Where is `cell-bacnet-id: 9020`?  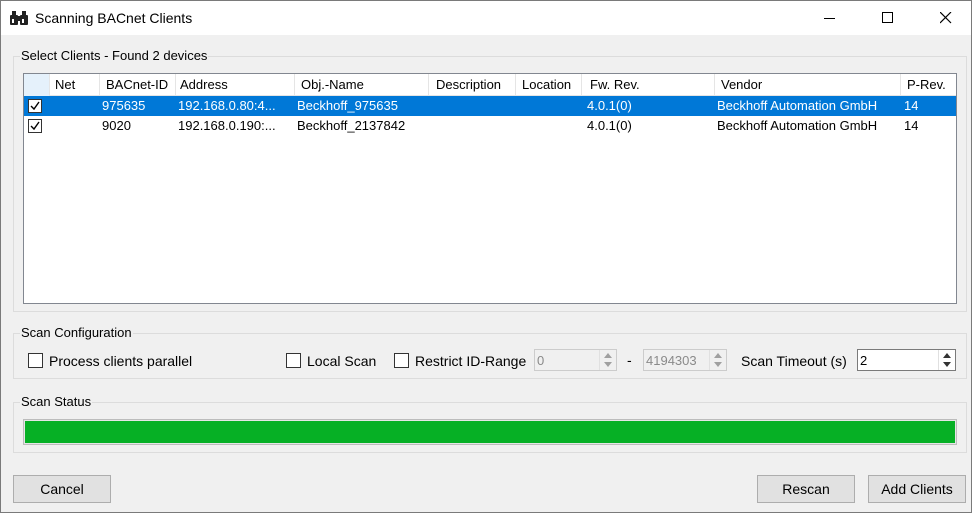 cell-bacnet-id: 9020 is located at coordinates (116, 125).